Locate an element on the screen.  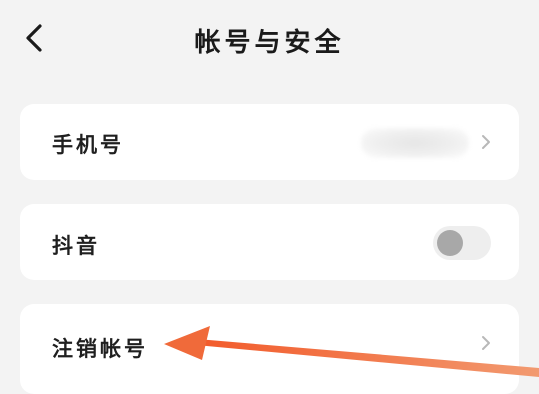
toggle-knob is located at coordinates (450, 243).